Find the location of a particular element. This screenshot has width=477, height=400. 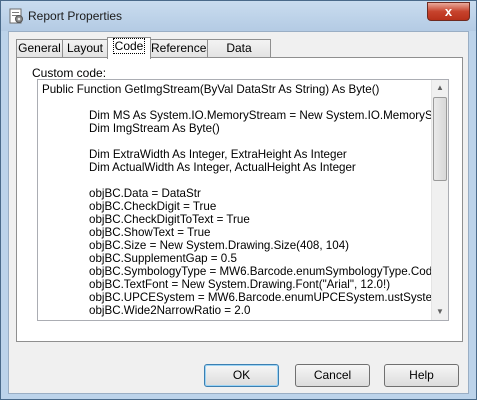

window-title: Report Properties is located at coordinates (75, 16).